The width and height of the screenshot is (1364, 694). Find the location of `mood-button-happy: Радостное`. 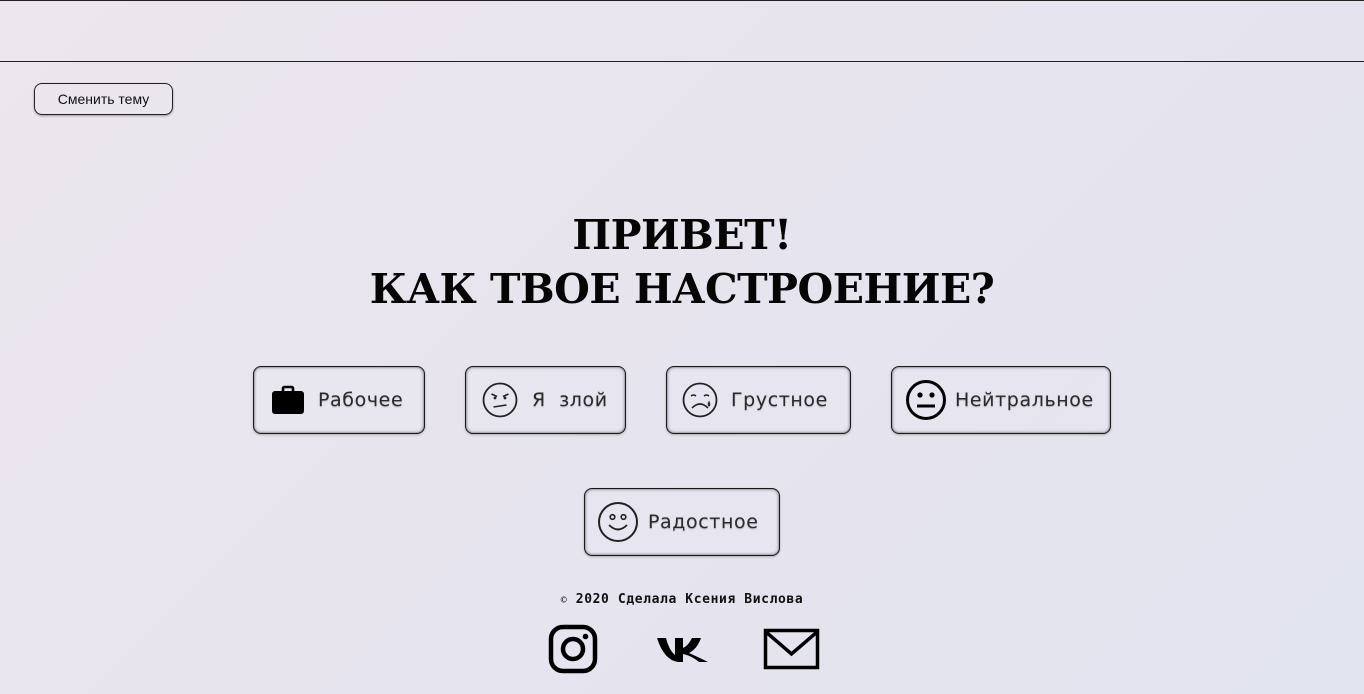

mood-button-happy: Радостное is located at coordinates (682, 522).